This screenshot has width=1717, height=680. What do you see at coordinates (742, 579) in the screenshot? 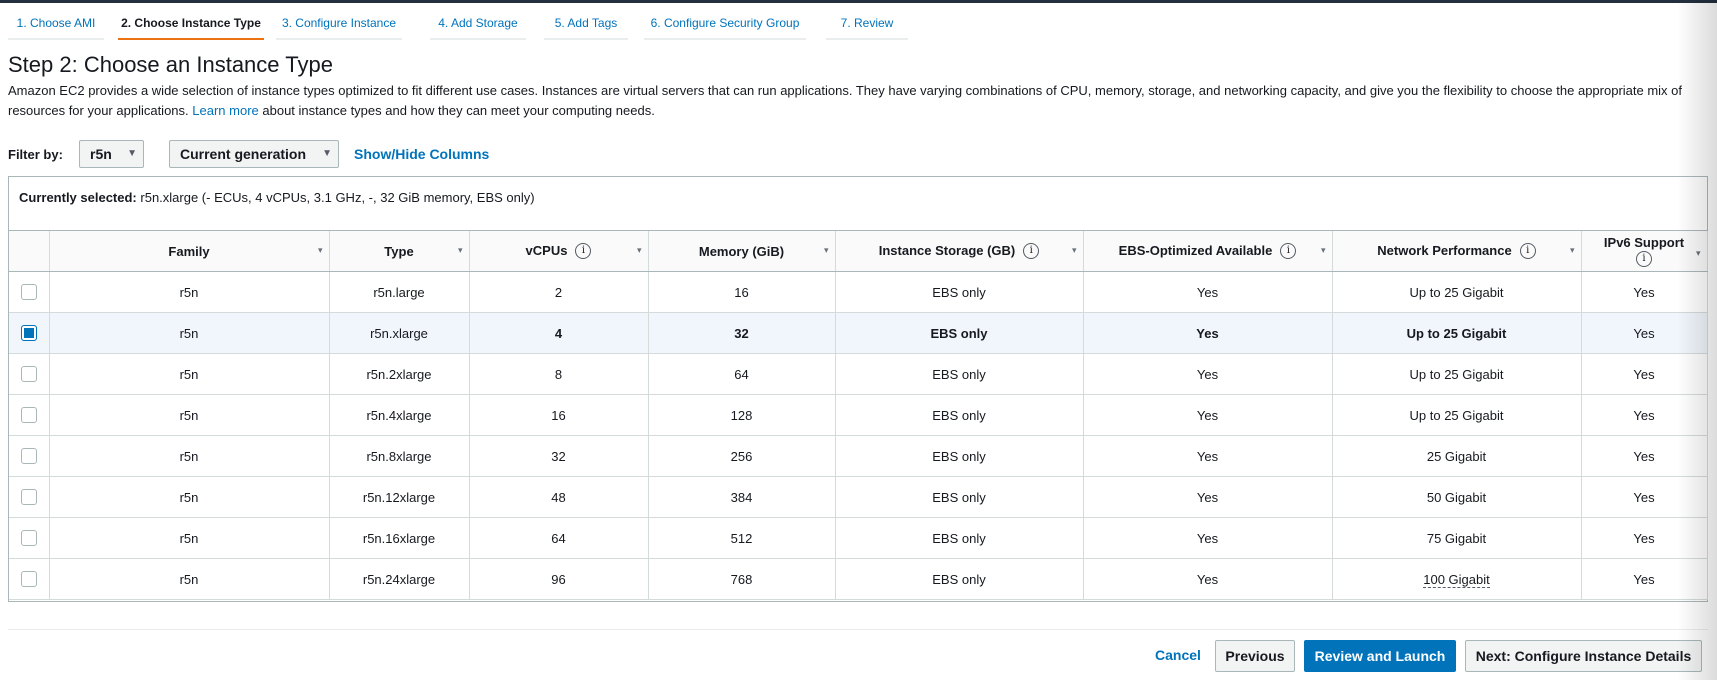
I see `cell-memory: 768` at bounding box center [742, 579].